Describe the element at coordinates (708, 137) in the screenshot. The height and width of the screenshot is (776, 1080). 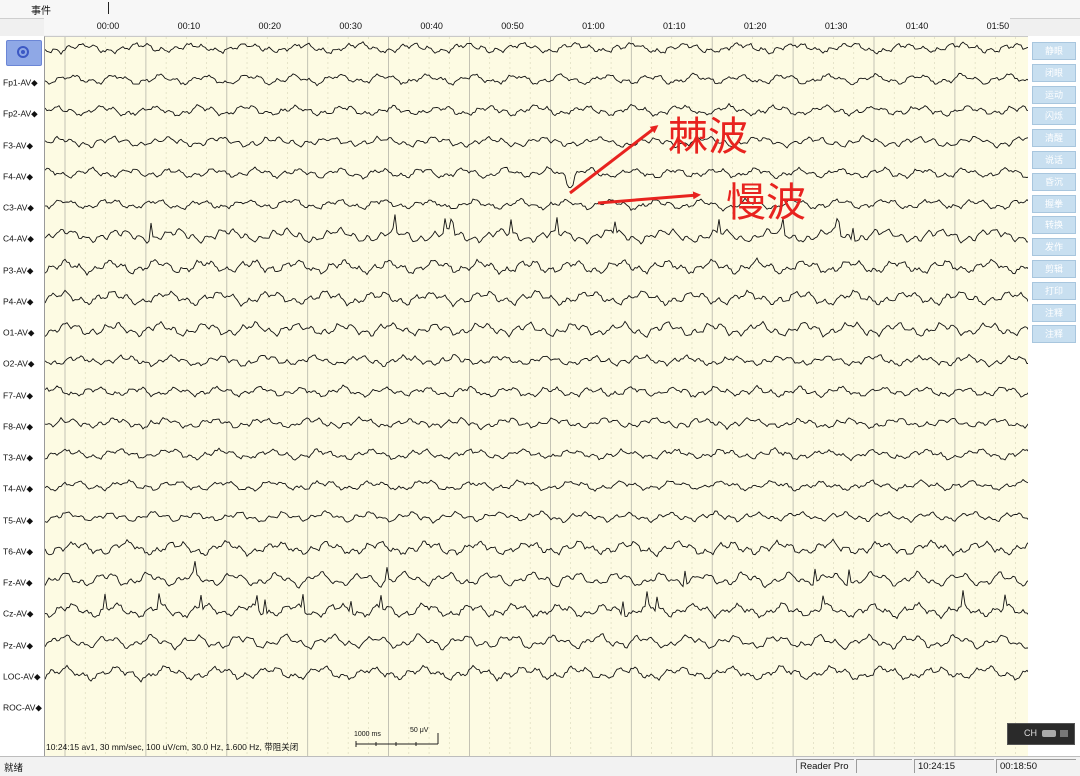
I see `spike-annotation: 棘波` at that location.